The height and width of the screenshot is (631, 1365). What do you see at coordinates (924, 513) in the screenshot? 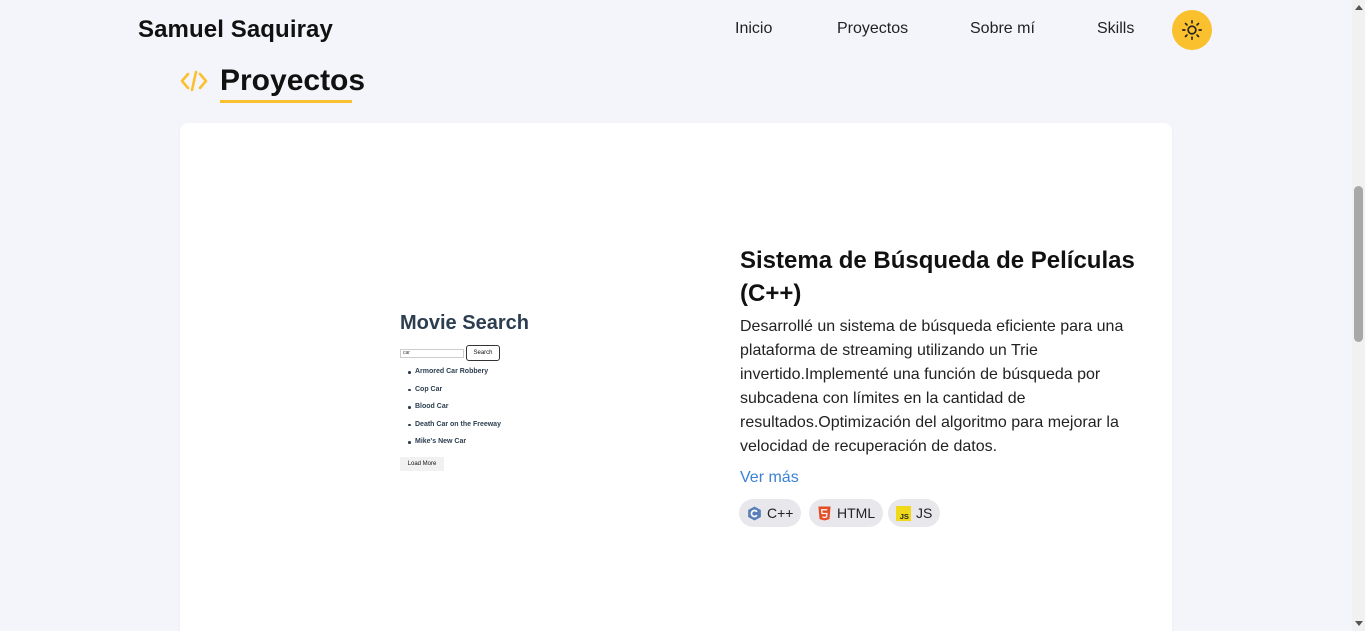
I see `tag-label: JS` at bounding box center [924, 513].